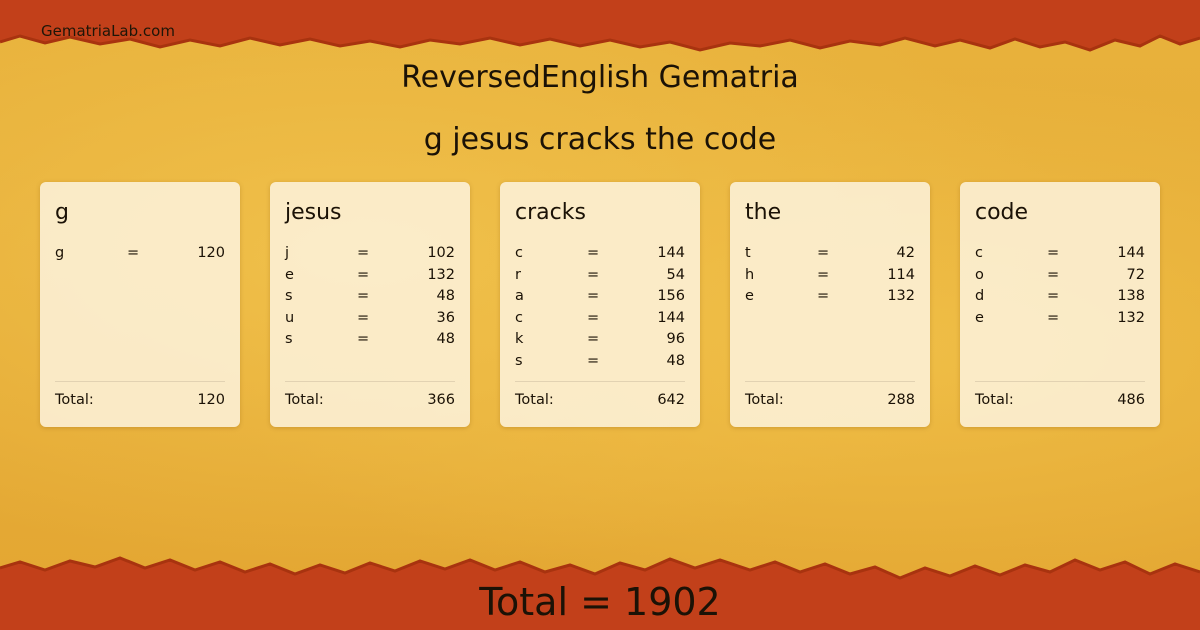  What do you see at coordinates (519, 296) in the screenshot?
I see `letter: a` at bounding box center [519, 296].